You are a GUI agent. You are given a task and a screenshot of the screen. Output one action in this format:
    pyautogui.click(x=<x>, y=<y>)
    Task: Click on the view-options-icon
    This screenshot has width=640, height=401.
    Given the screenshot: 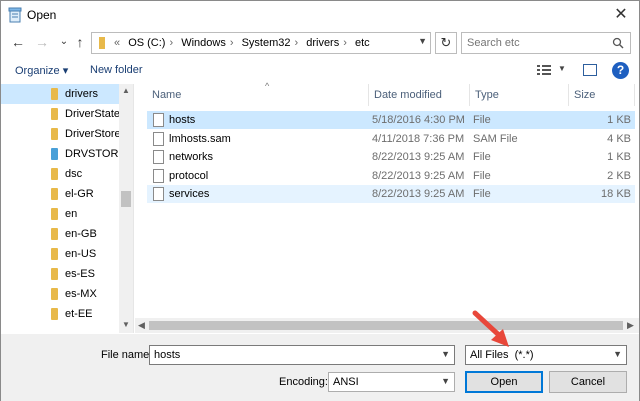 What is the action you would take?
    pyautogui.click(x=544, y=70)
    